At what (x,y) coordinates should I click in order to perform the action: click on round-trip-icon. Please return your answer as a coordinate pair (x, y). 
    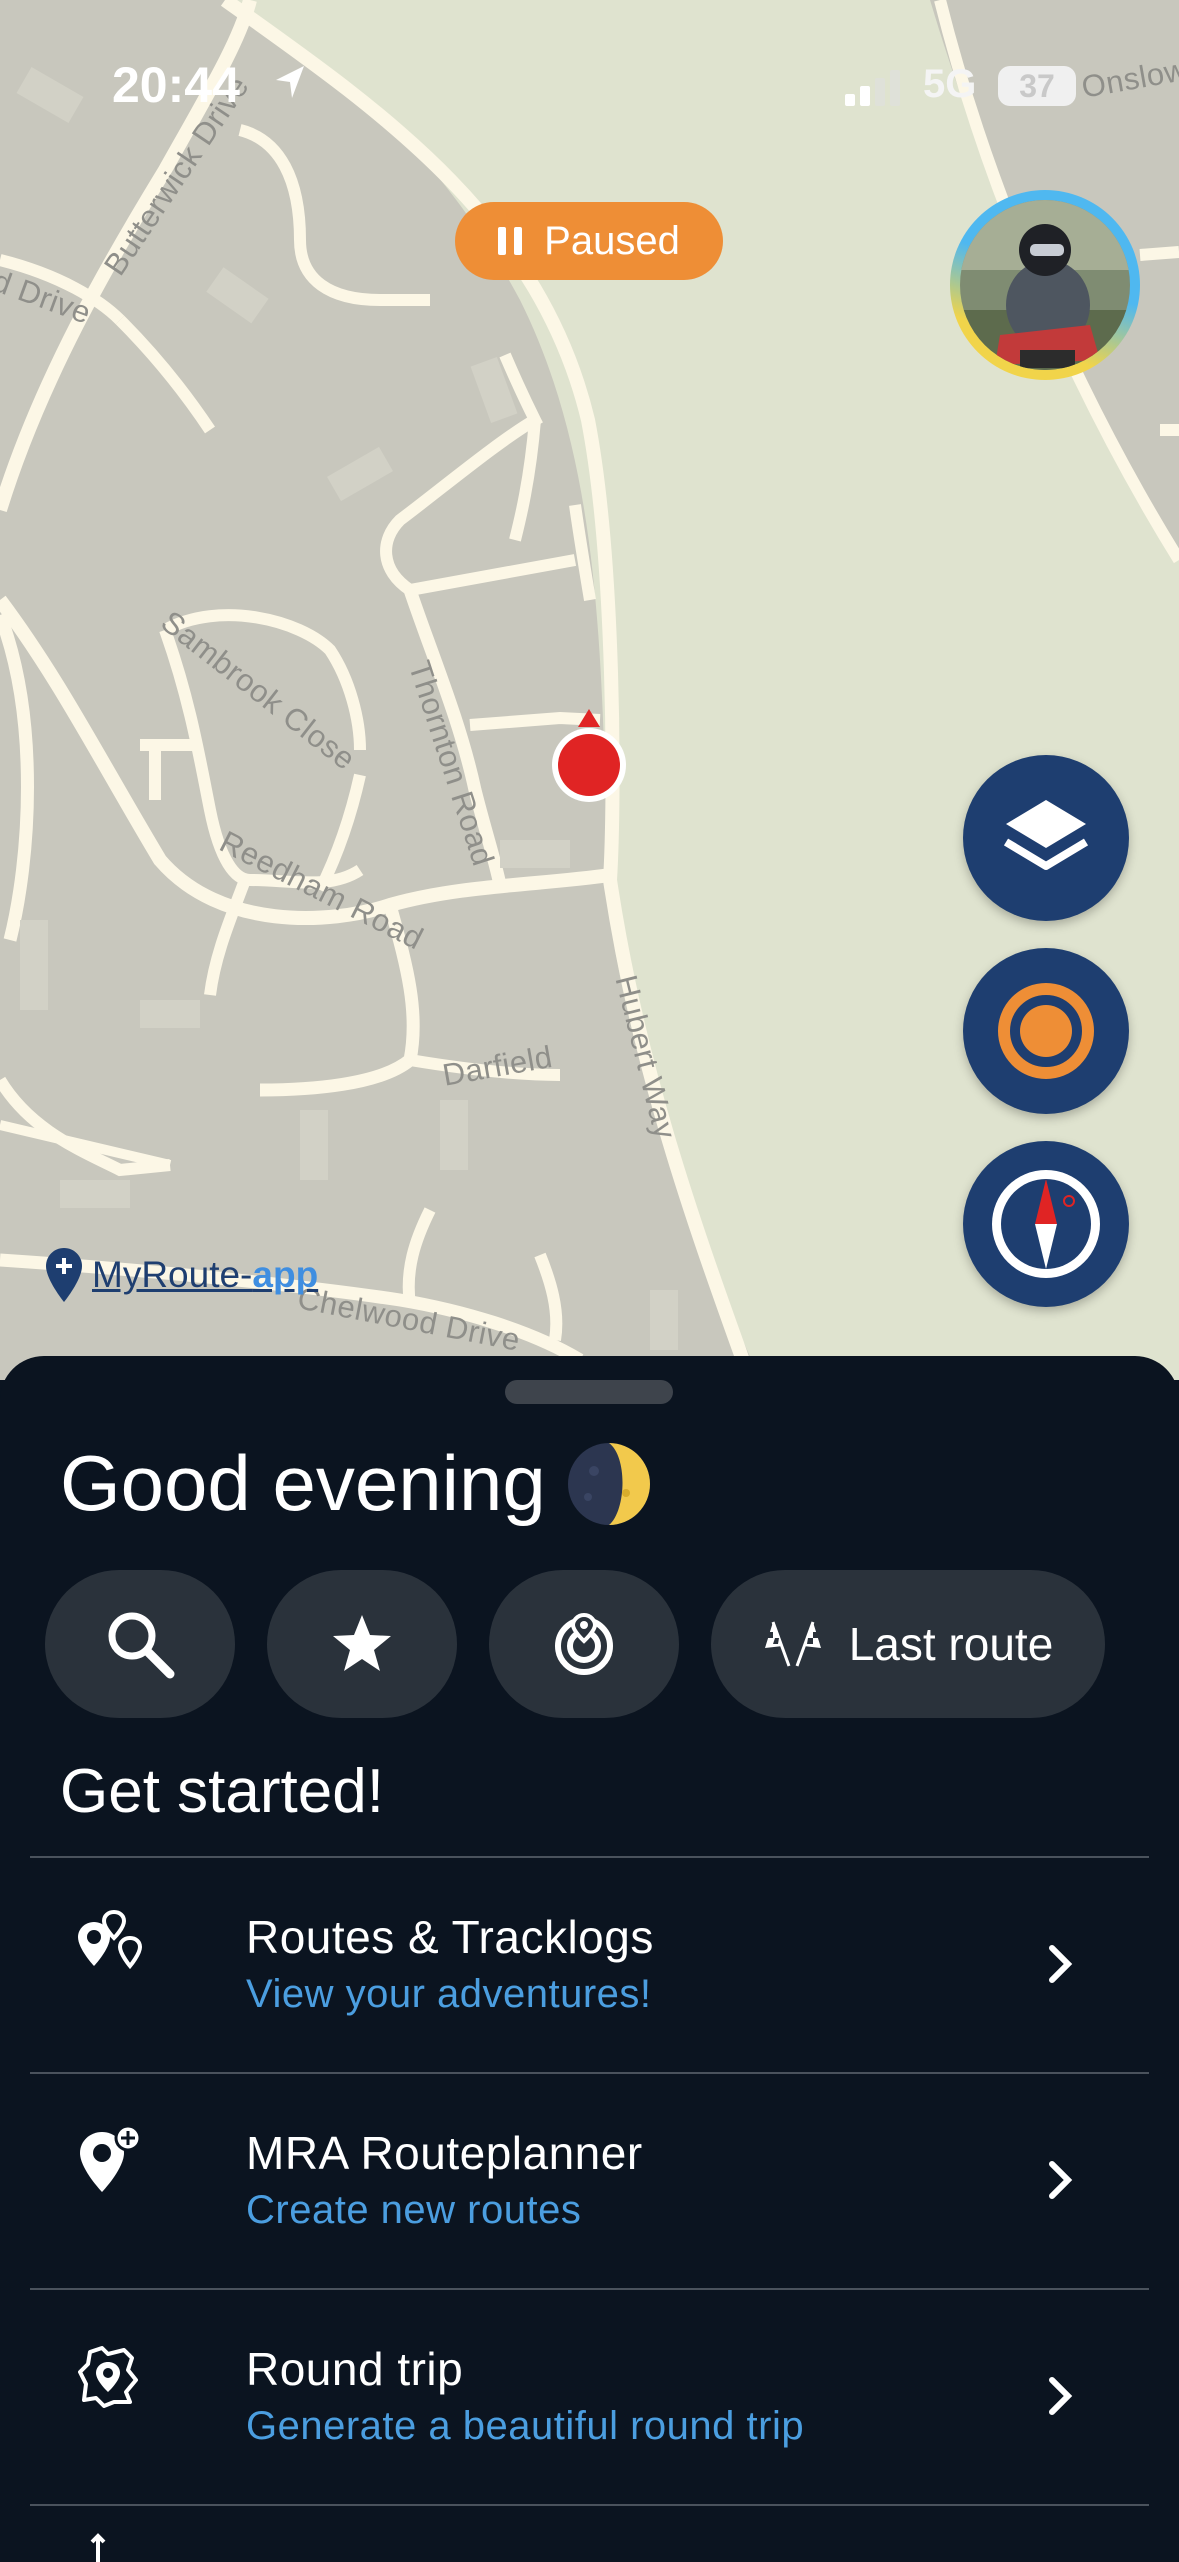
    Looking at the image, I should click on (584, 1643).